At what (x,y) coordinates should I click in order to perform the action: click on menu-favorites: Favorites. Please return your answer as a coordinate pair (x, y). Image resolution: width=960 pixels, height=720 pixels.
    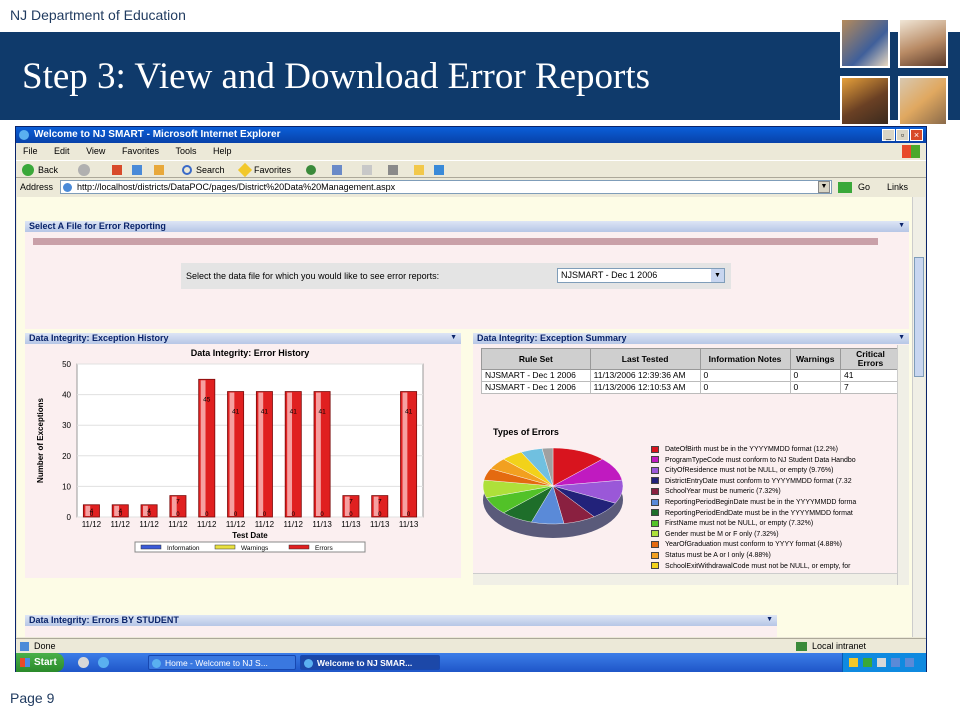
    Looking at the image, I should click on (140, 151).